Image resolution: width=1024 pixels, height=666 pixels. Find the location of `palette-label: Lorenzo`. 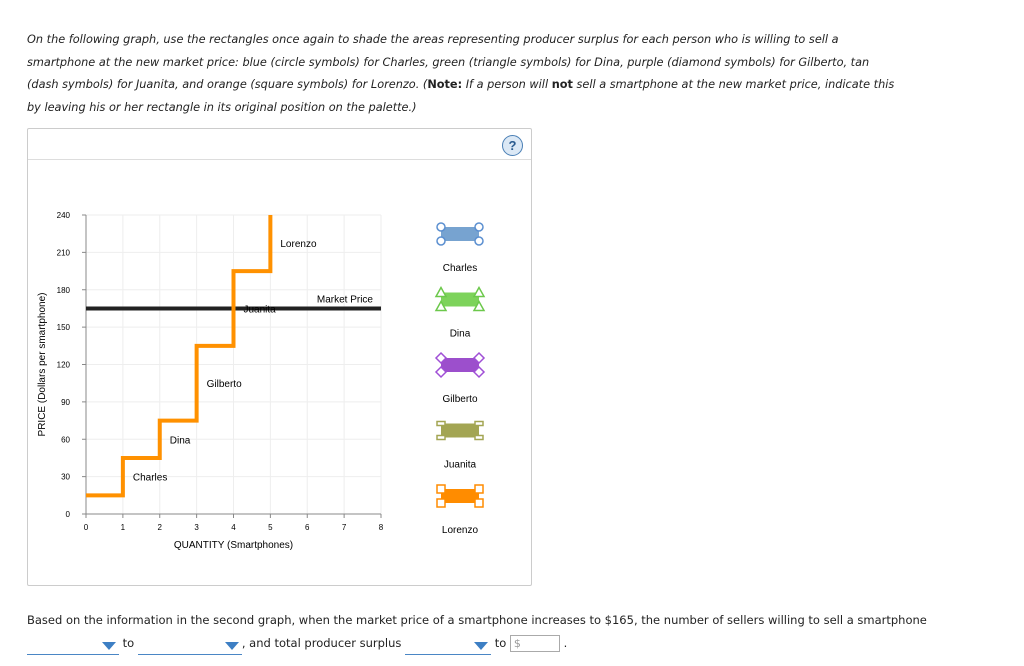

palette-label: Lorenzo is located at coordinates (460, 530).